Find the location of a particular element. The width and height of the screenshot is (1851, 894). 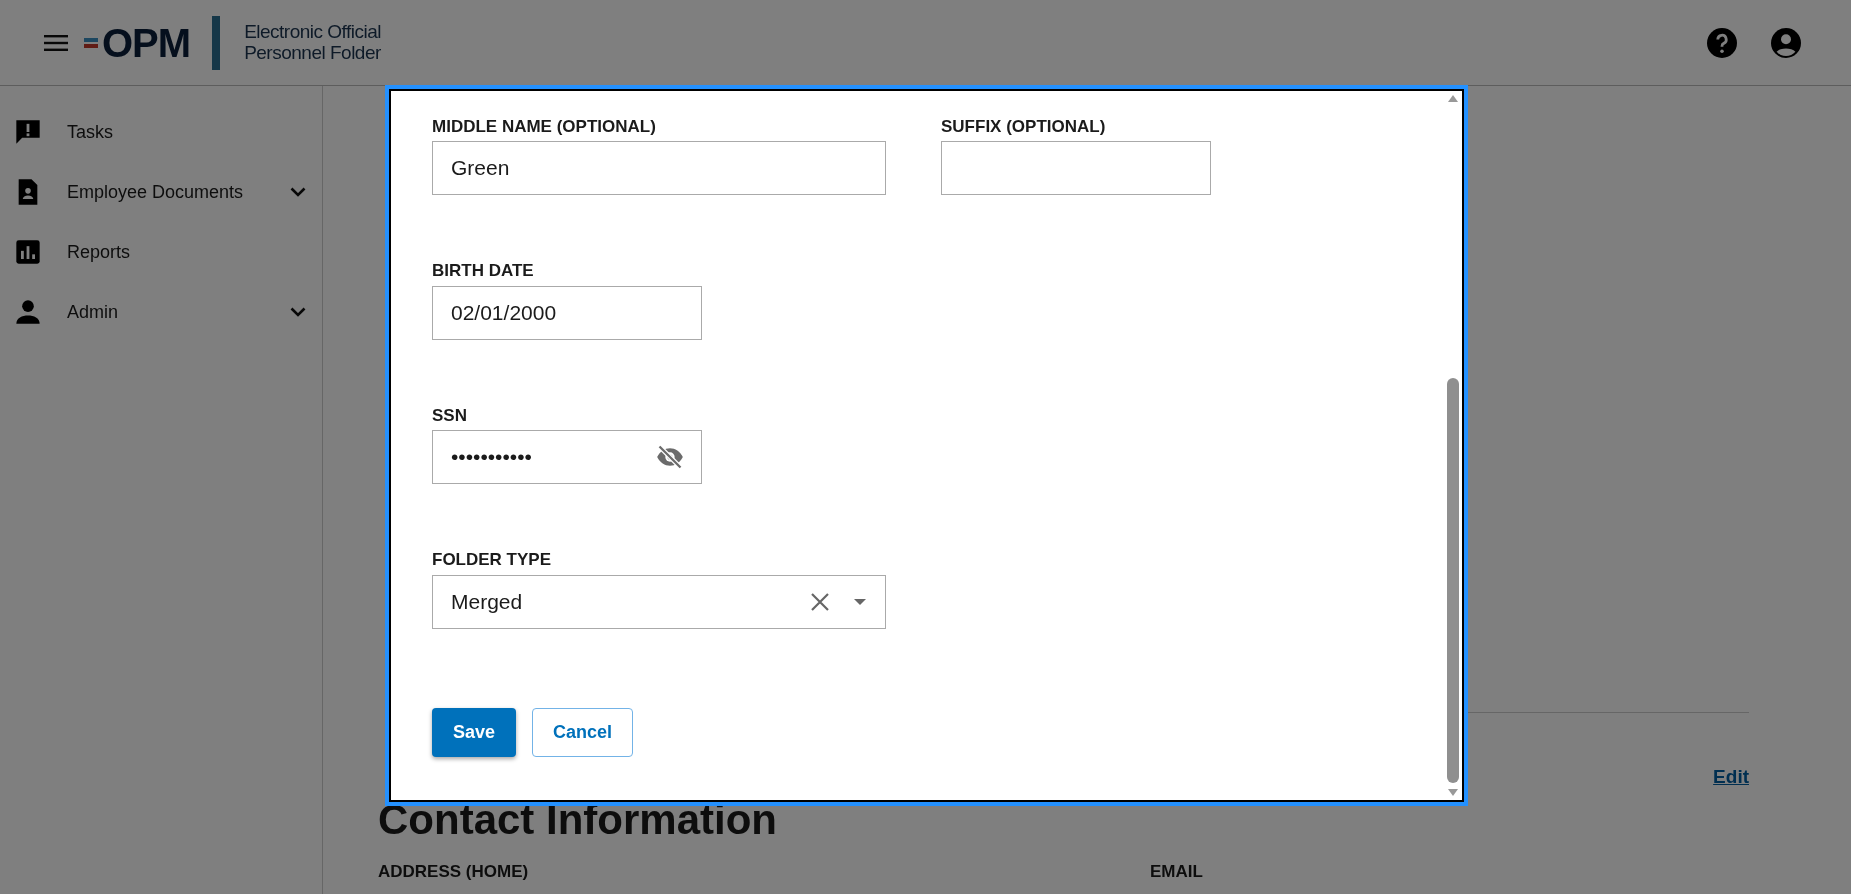

sidebar-item: Admin is located at coordinates (161, 312).